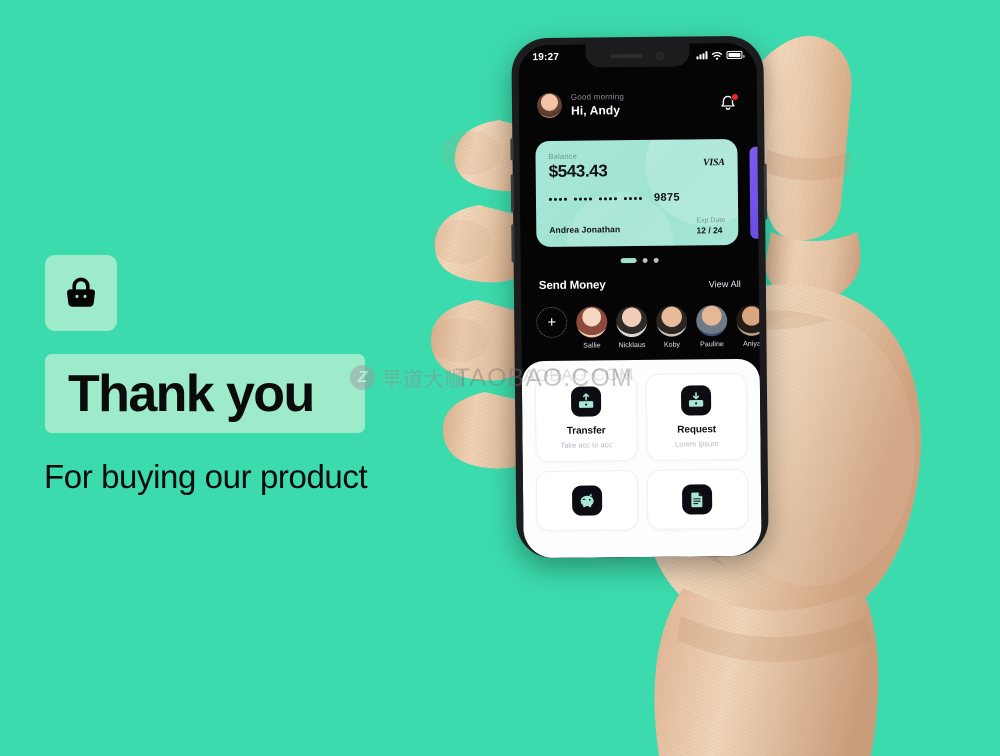 The width and height of the screenshot is (1000, 756). What do you see at coordinates (712, 345) in the screenshot?
I see `contact-name: Pauline` at bounding box center [712, 345].